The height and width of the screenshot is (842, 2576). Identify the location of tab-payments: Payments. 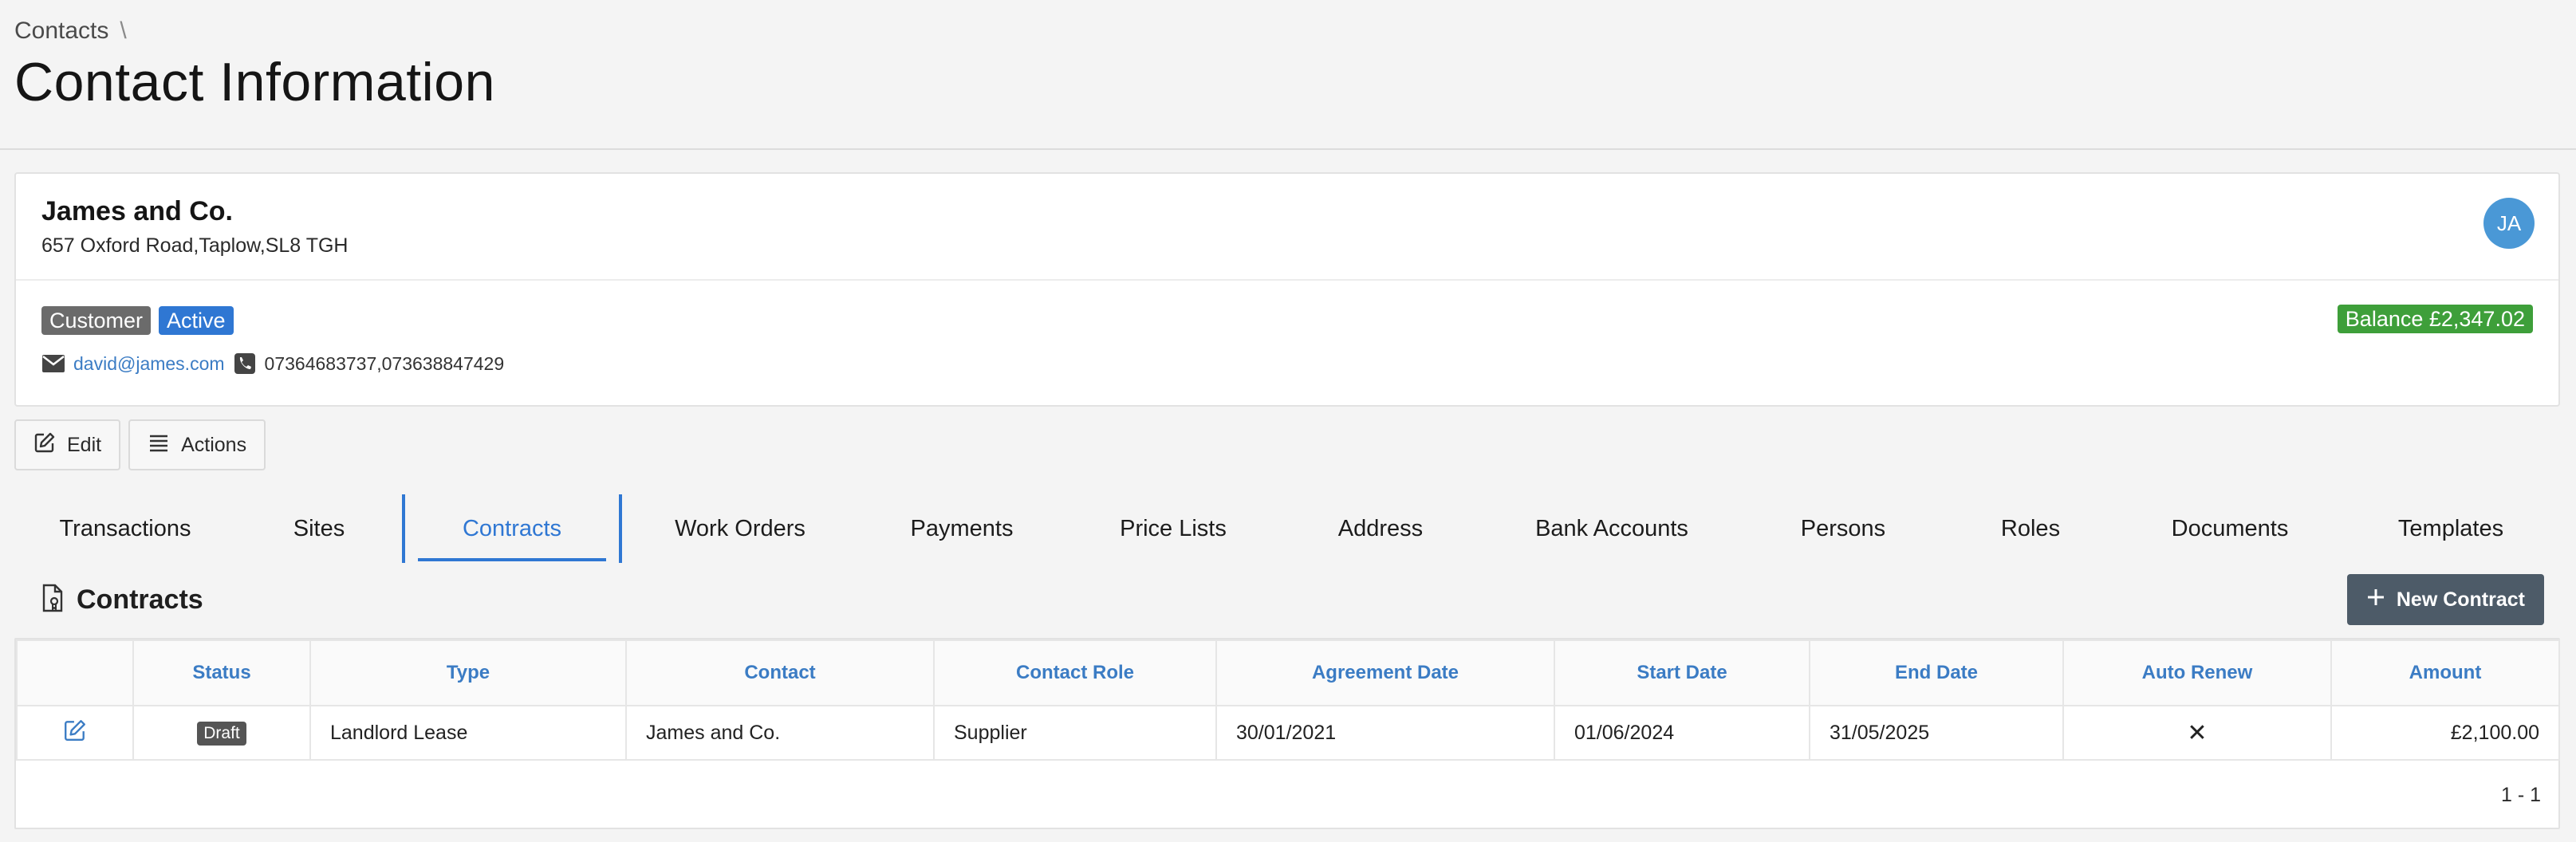
(961, 528).